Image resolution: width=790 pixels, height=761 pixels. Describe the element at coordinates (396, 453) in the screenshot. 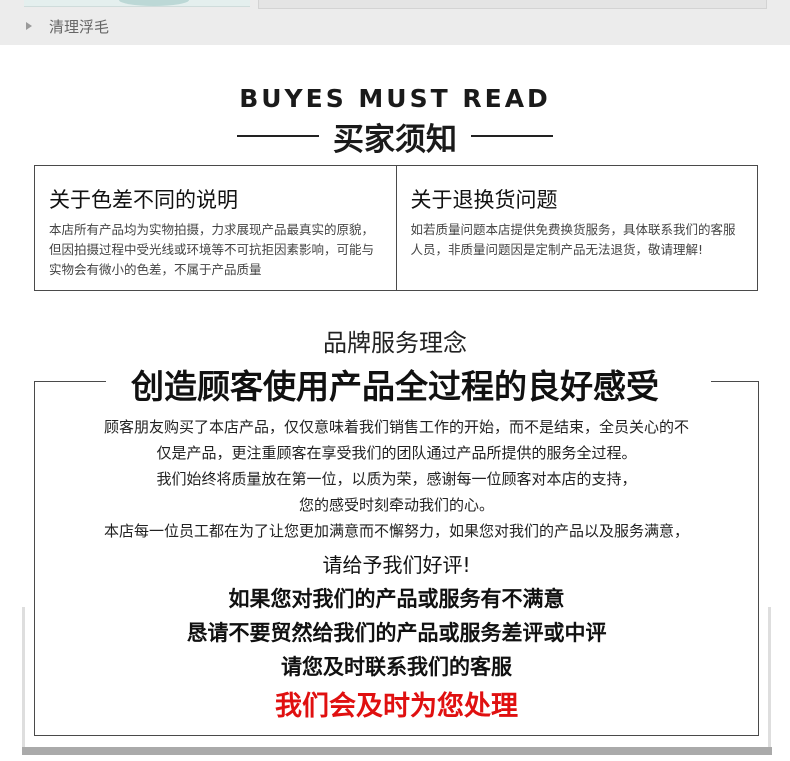

I see `service-paragraph-line: 仅是产品，更注重顾客在享受我们的团队通过产品所提供的服务全过程。` at that location.